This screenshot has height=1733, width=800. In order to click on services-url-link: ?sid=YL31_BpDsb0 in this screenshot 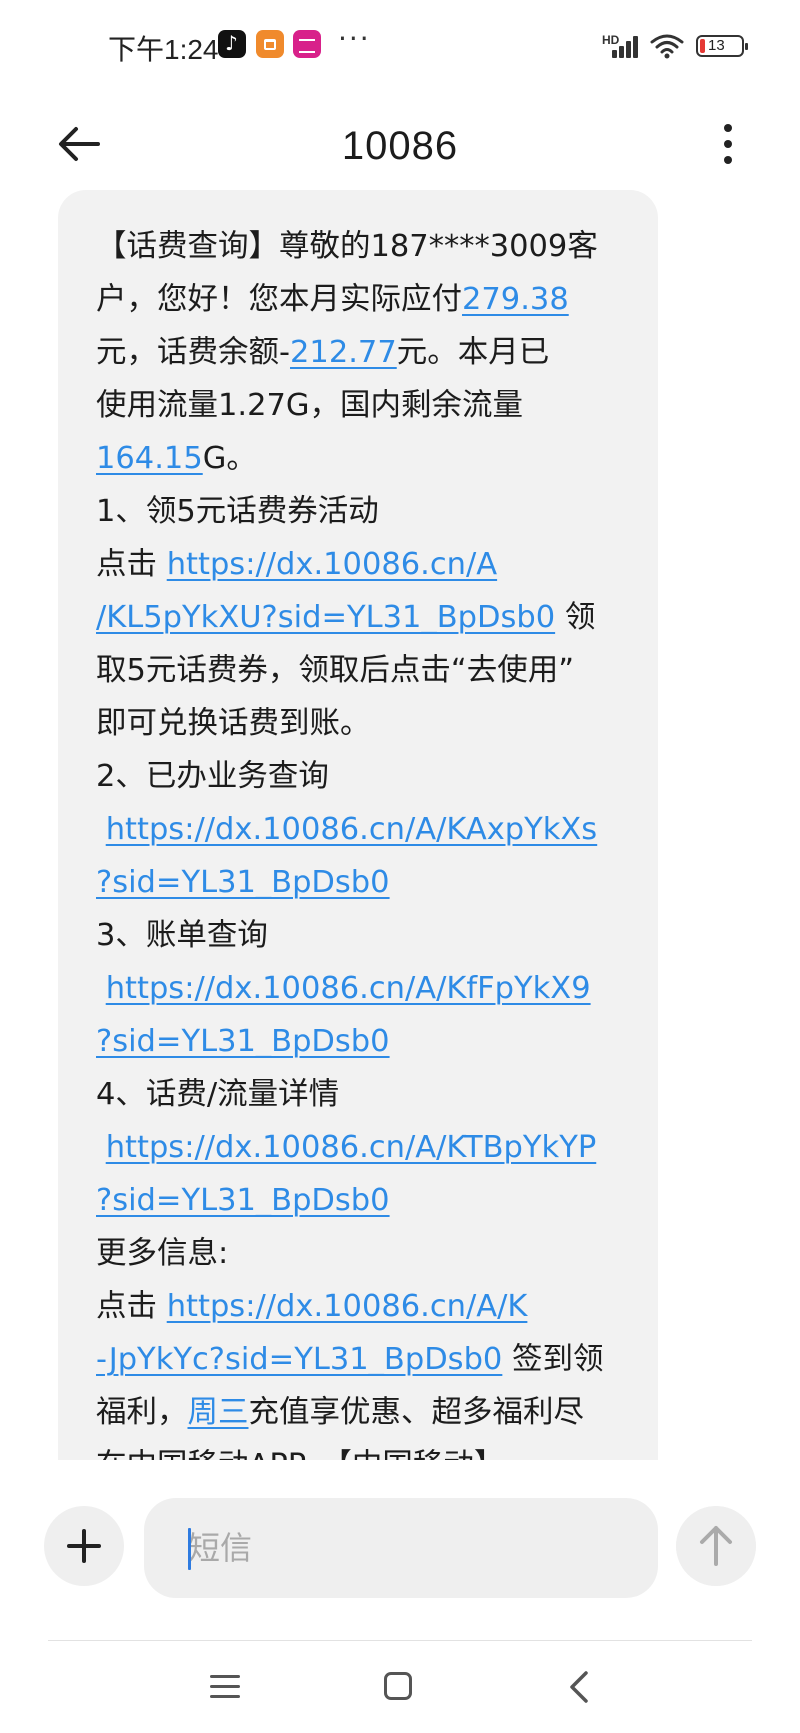, I will do `click(243, 882)`.